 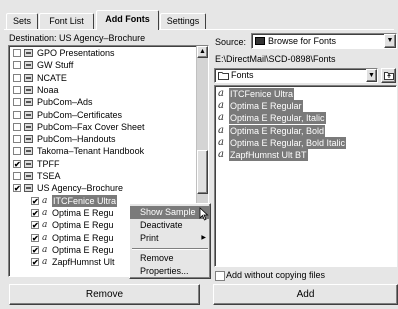 I want to click on tab-add-fonts: Add Fonts, so click(x=127, y=20).